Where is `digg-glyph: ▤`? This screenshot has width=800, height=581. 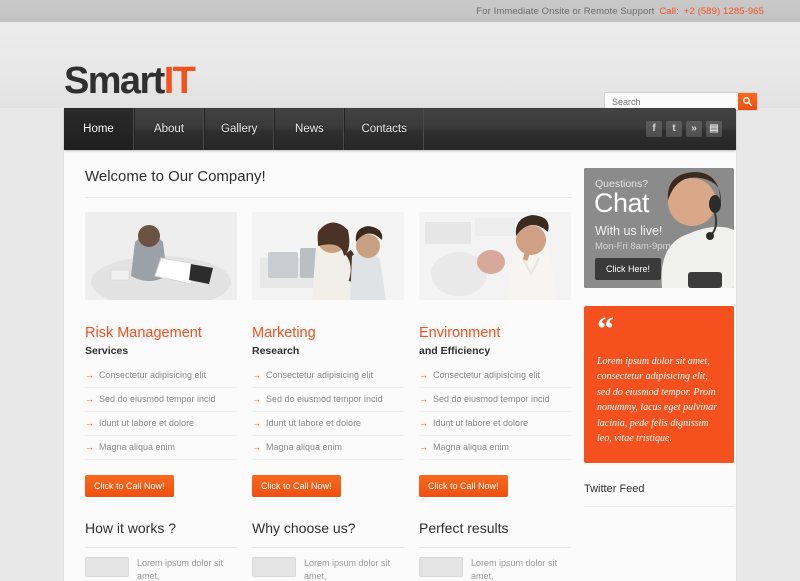
digg-glyph: ▤ is located at coordinates (714, 128).